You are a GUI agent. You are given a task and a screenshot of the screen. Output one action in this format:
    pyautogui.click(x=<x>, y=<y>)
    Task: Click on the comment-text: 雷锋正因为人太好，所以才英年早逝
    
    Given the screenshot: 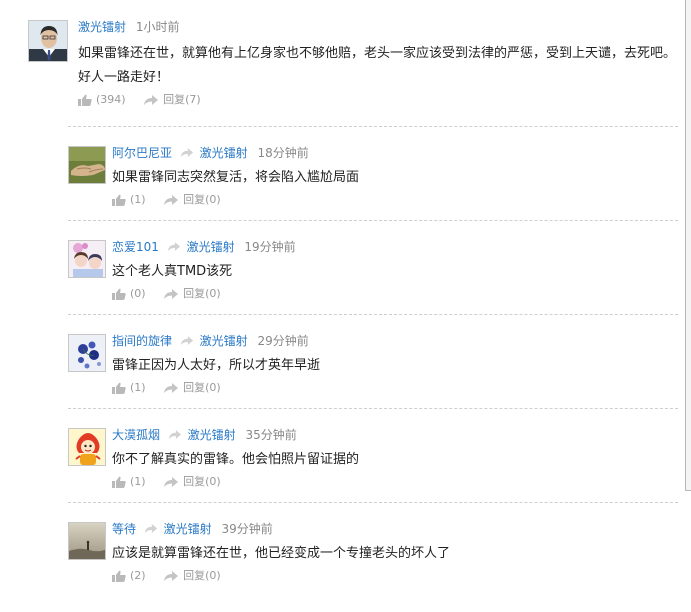 What is the action you would take?
    pyautogui.click(x=216, y=365)
    